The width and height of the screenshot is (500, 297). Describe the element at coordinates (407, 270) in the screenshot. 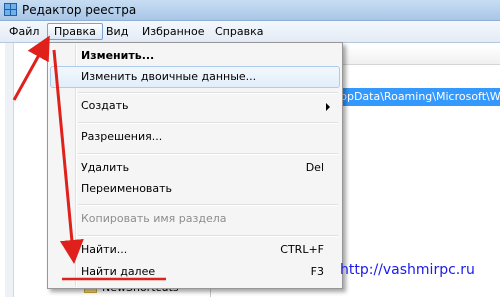

I see `watermark-url: http://vashmirpc.ru` at that location.